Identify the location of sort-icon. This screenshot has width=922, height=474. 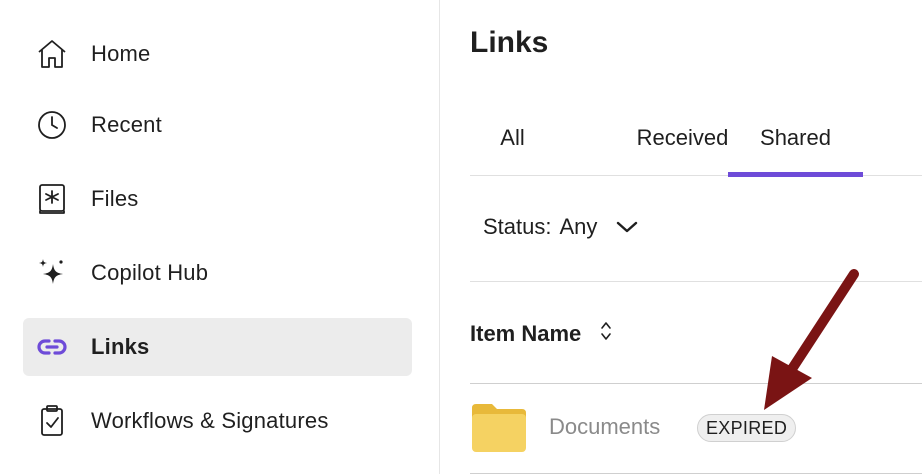
(606, 334).